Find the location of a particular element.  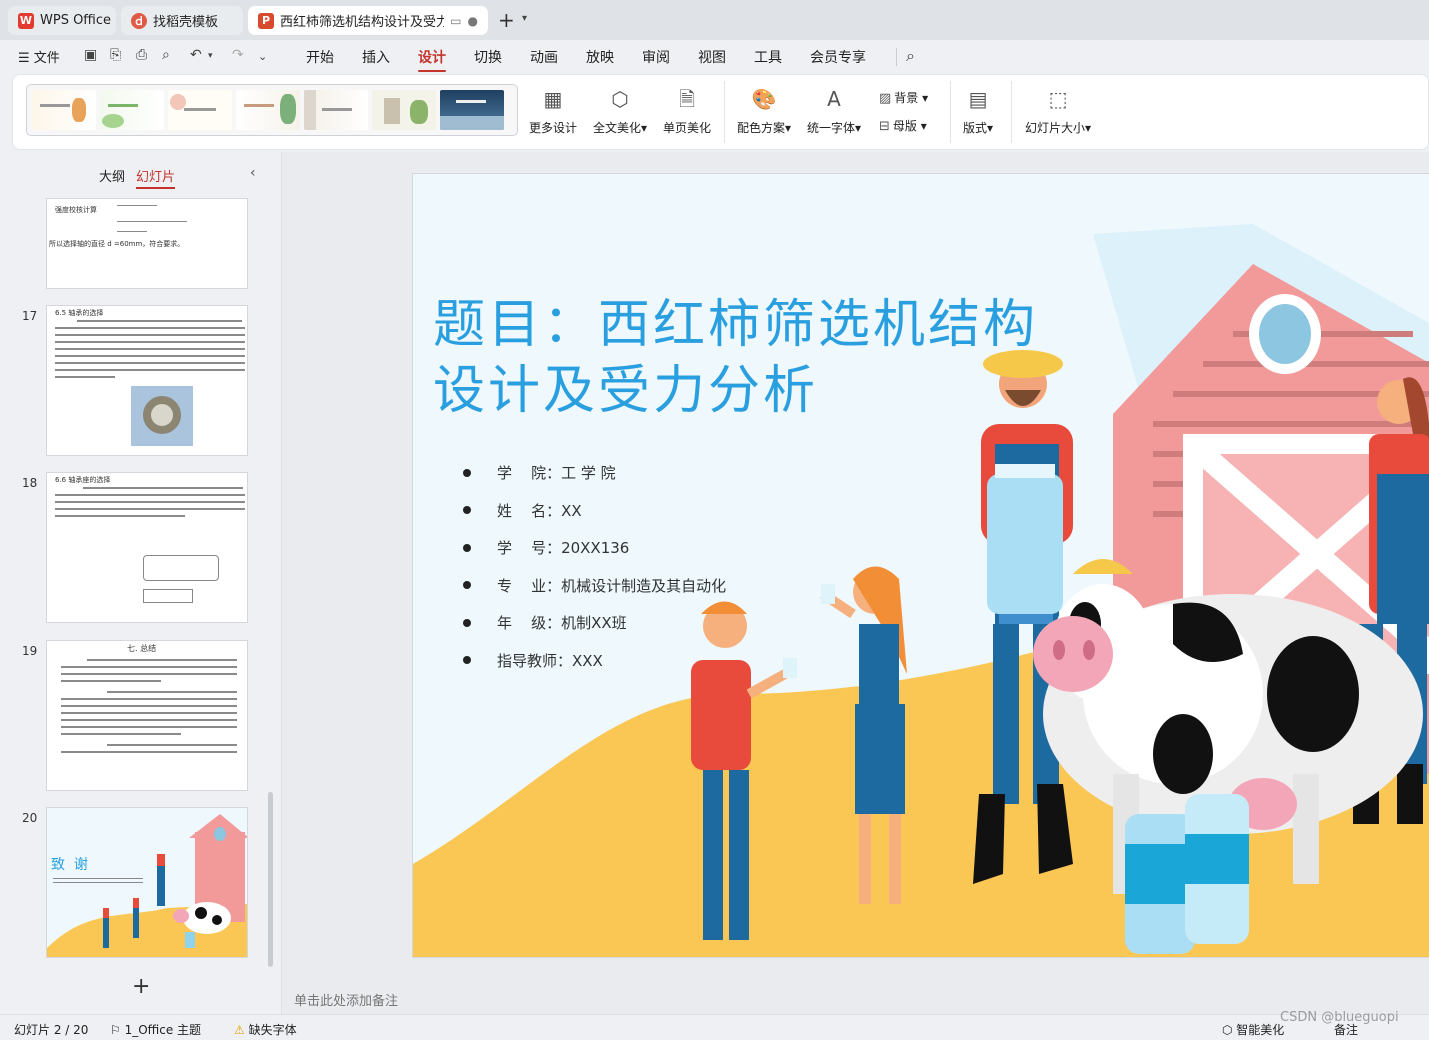

thumb-heading: 6.6 轴承座的选择 is located at coordinates (83, 480).